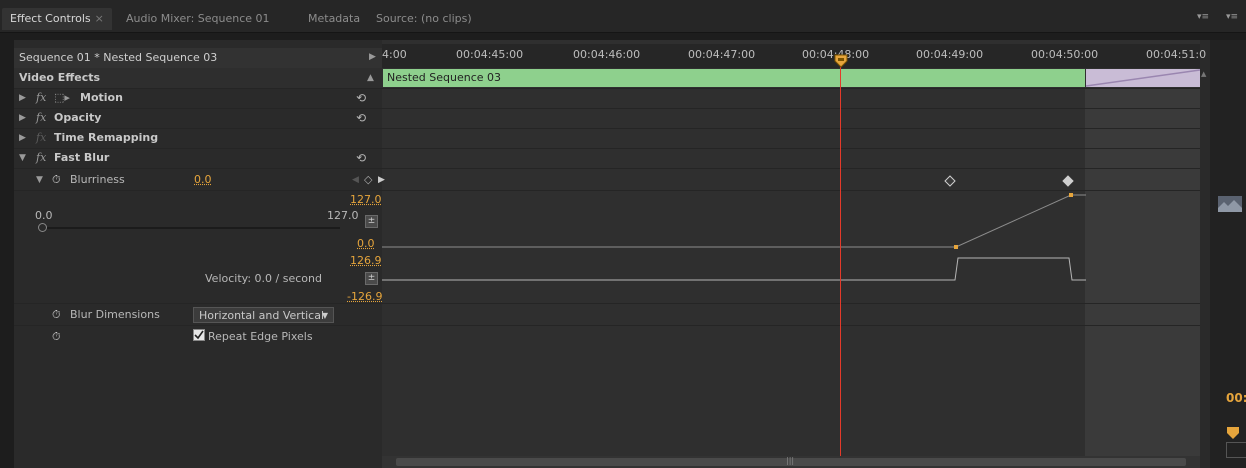 The image size is (1246, 468). I want to click on property-label: Blurriness, so click(97, 179).